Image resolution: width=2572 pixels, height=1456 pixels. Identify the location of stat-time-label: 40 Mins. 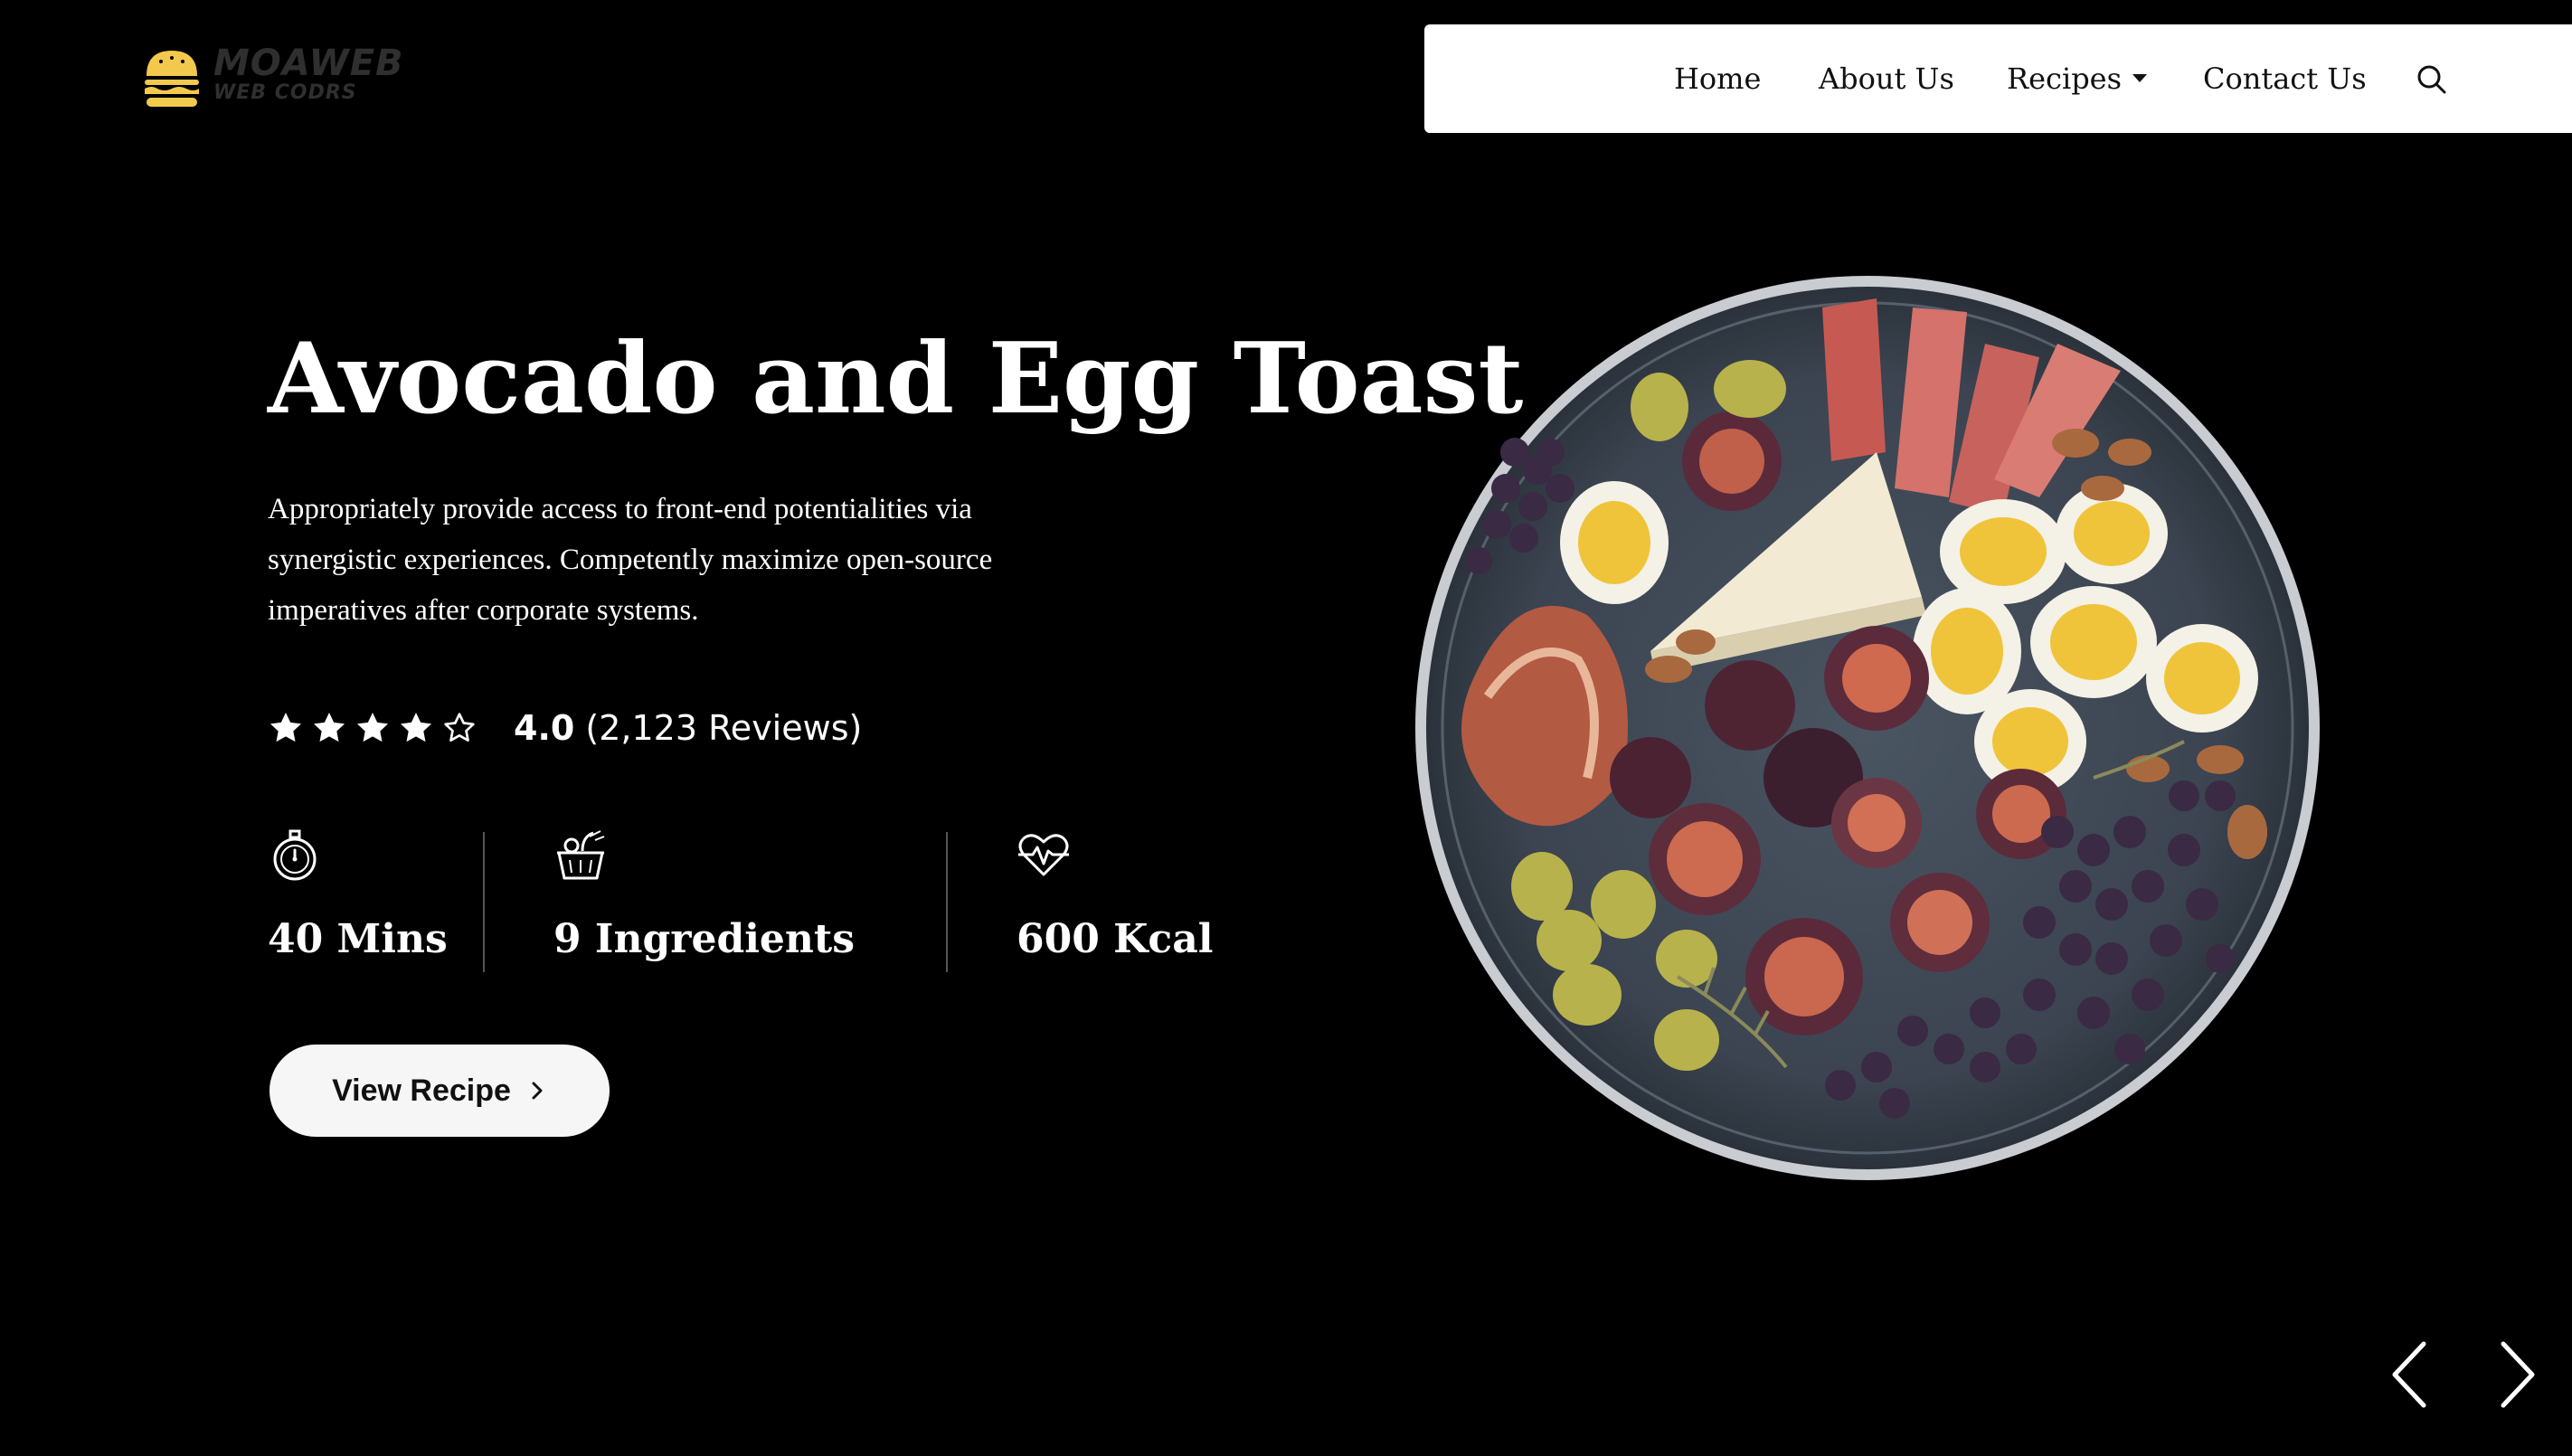
(358, 939).